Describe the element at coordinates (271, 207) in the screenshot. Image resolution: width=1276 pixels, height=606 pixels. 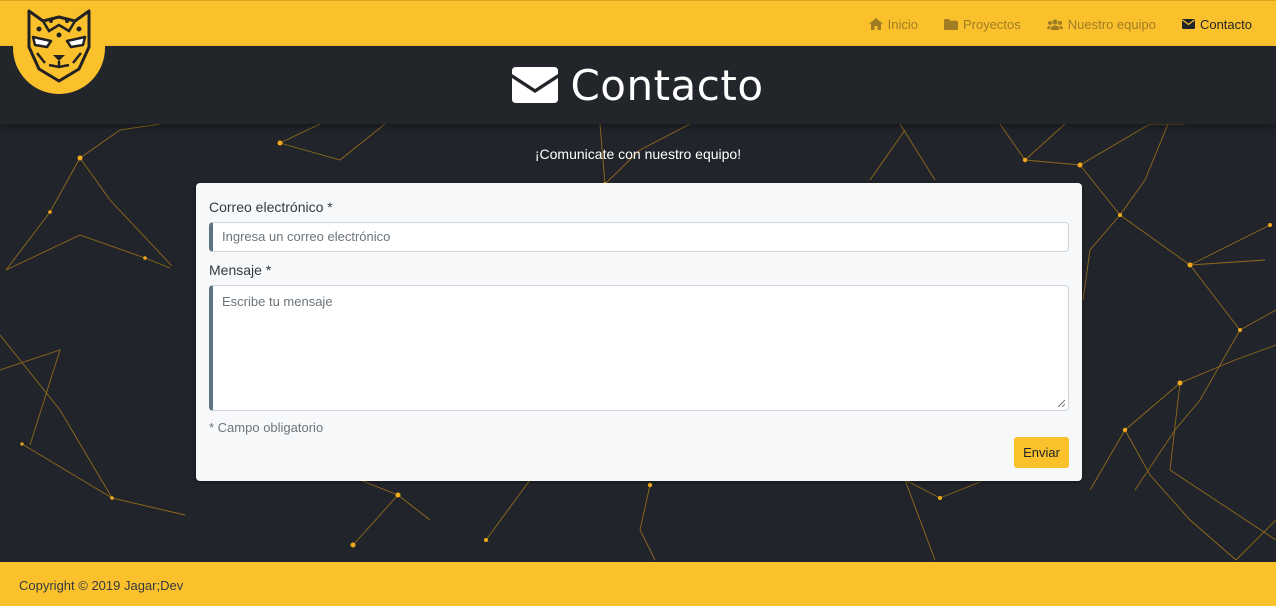
I see `email-label: Correo electrónico *` at that location.